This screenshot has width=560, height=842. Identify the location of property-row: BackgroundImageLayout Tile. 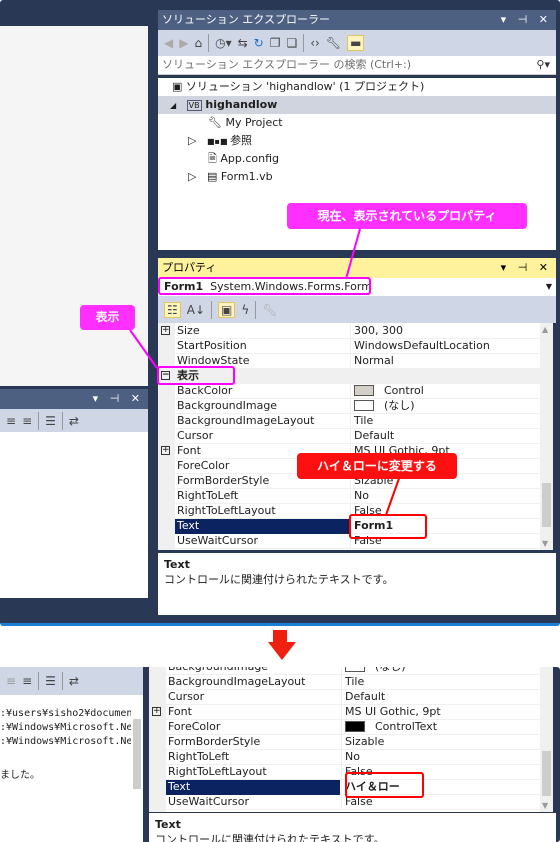
(344, 682).